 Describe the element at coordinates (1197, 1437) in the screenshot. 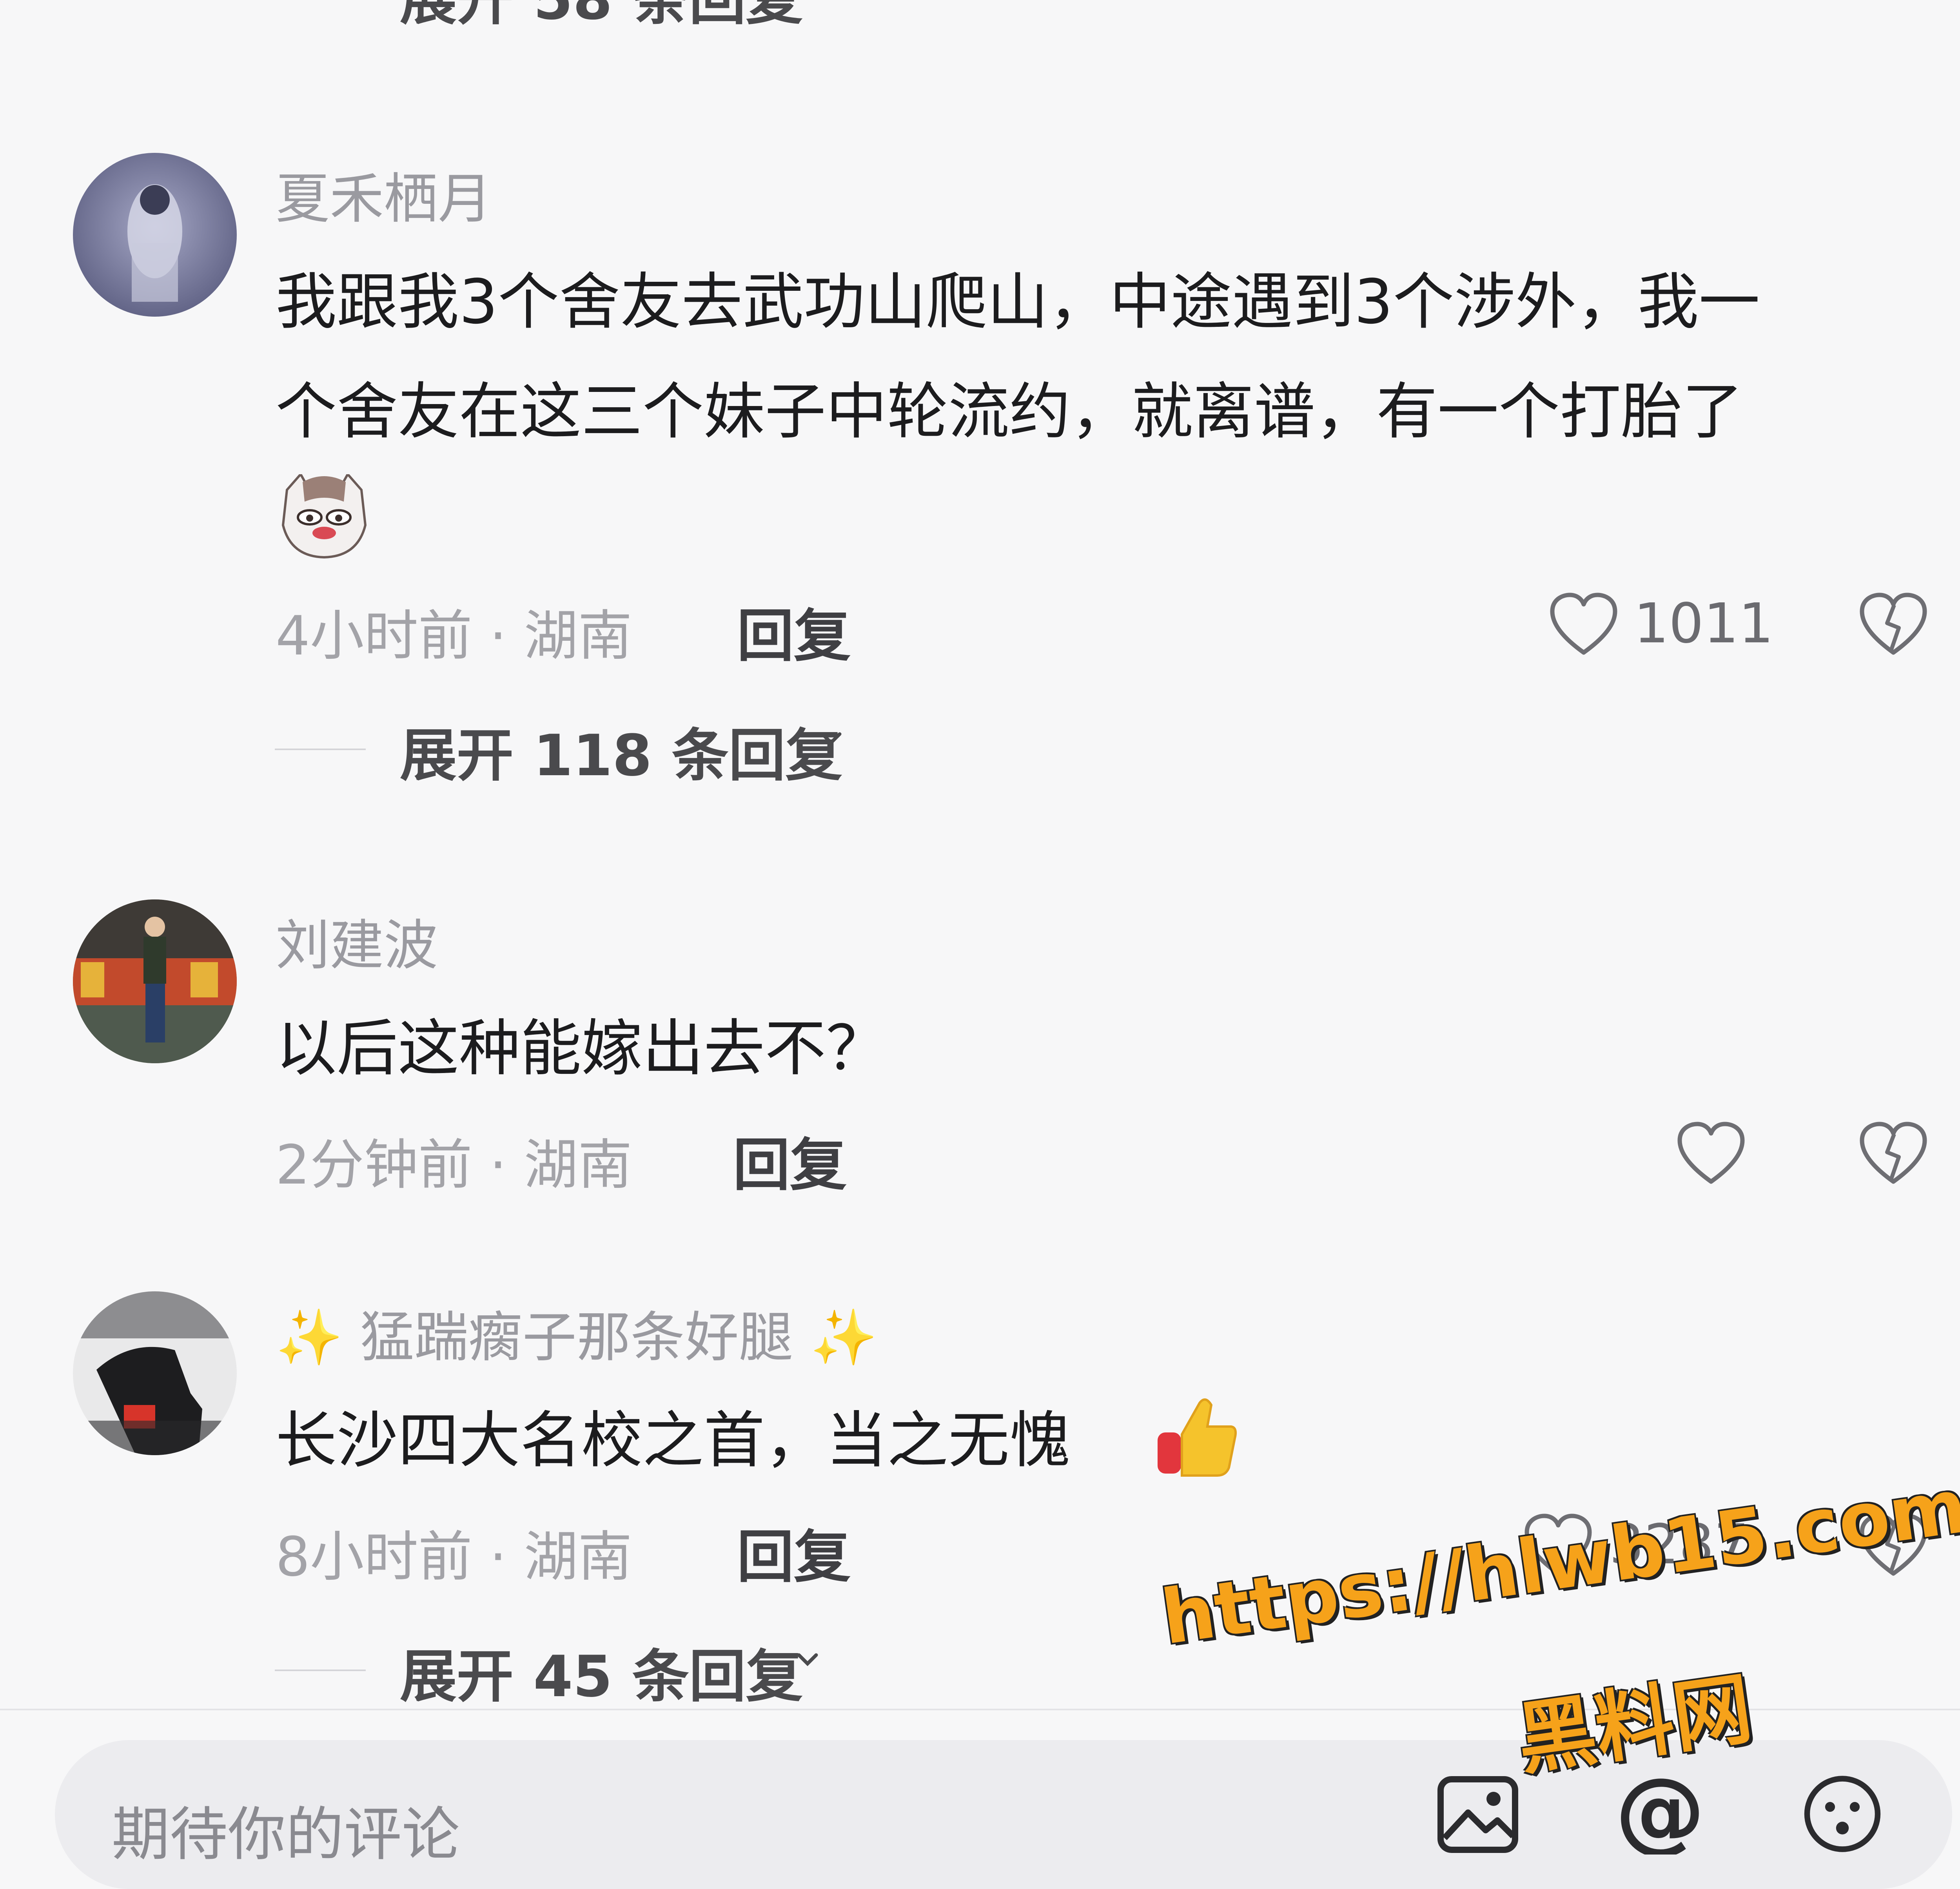

I see `thumbs-up-emoji-icon` at that location.